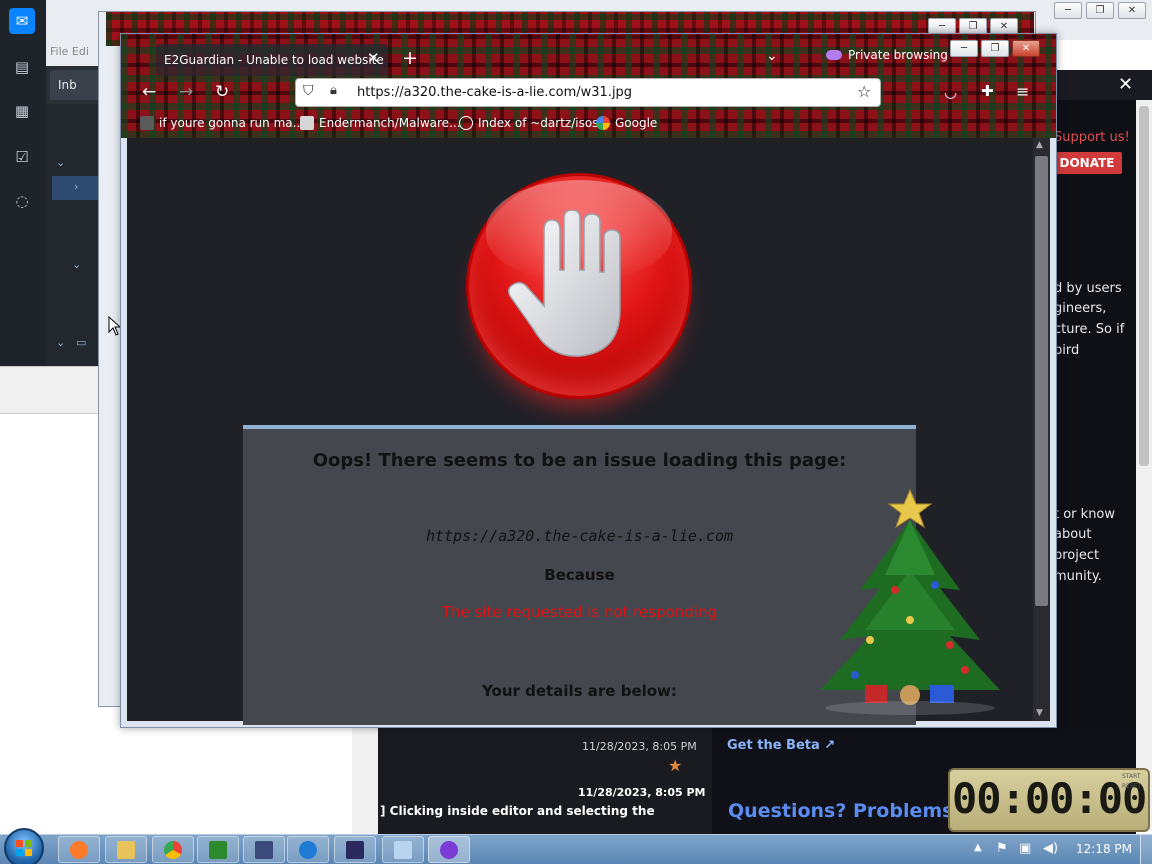 This screenshot has width=1152, height=864. I want to click on bg-text-line: d by users, so click(1088, 288).